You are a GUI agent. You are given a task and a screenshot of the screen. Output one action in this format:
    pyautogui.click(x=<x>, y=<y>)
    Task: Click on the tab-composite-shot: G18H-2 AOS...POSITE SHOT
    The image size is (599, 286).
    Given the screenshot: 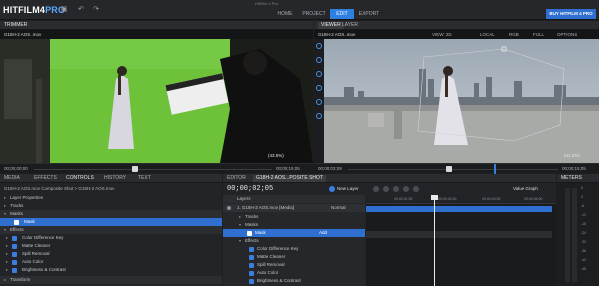 What is the action you would take?
    pyautogui.click(x=289, y=178)
    